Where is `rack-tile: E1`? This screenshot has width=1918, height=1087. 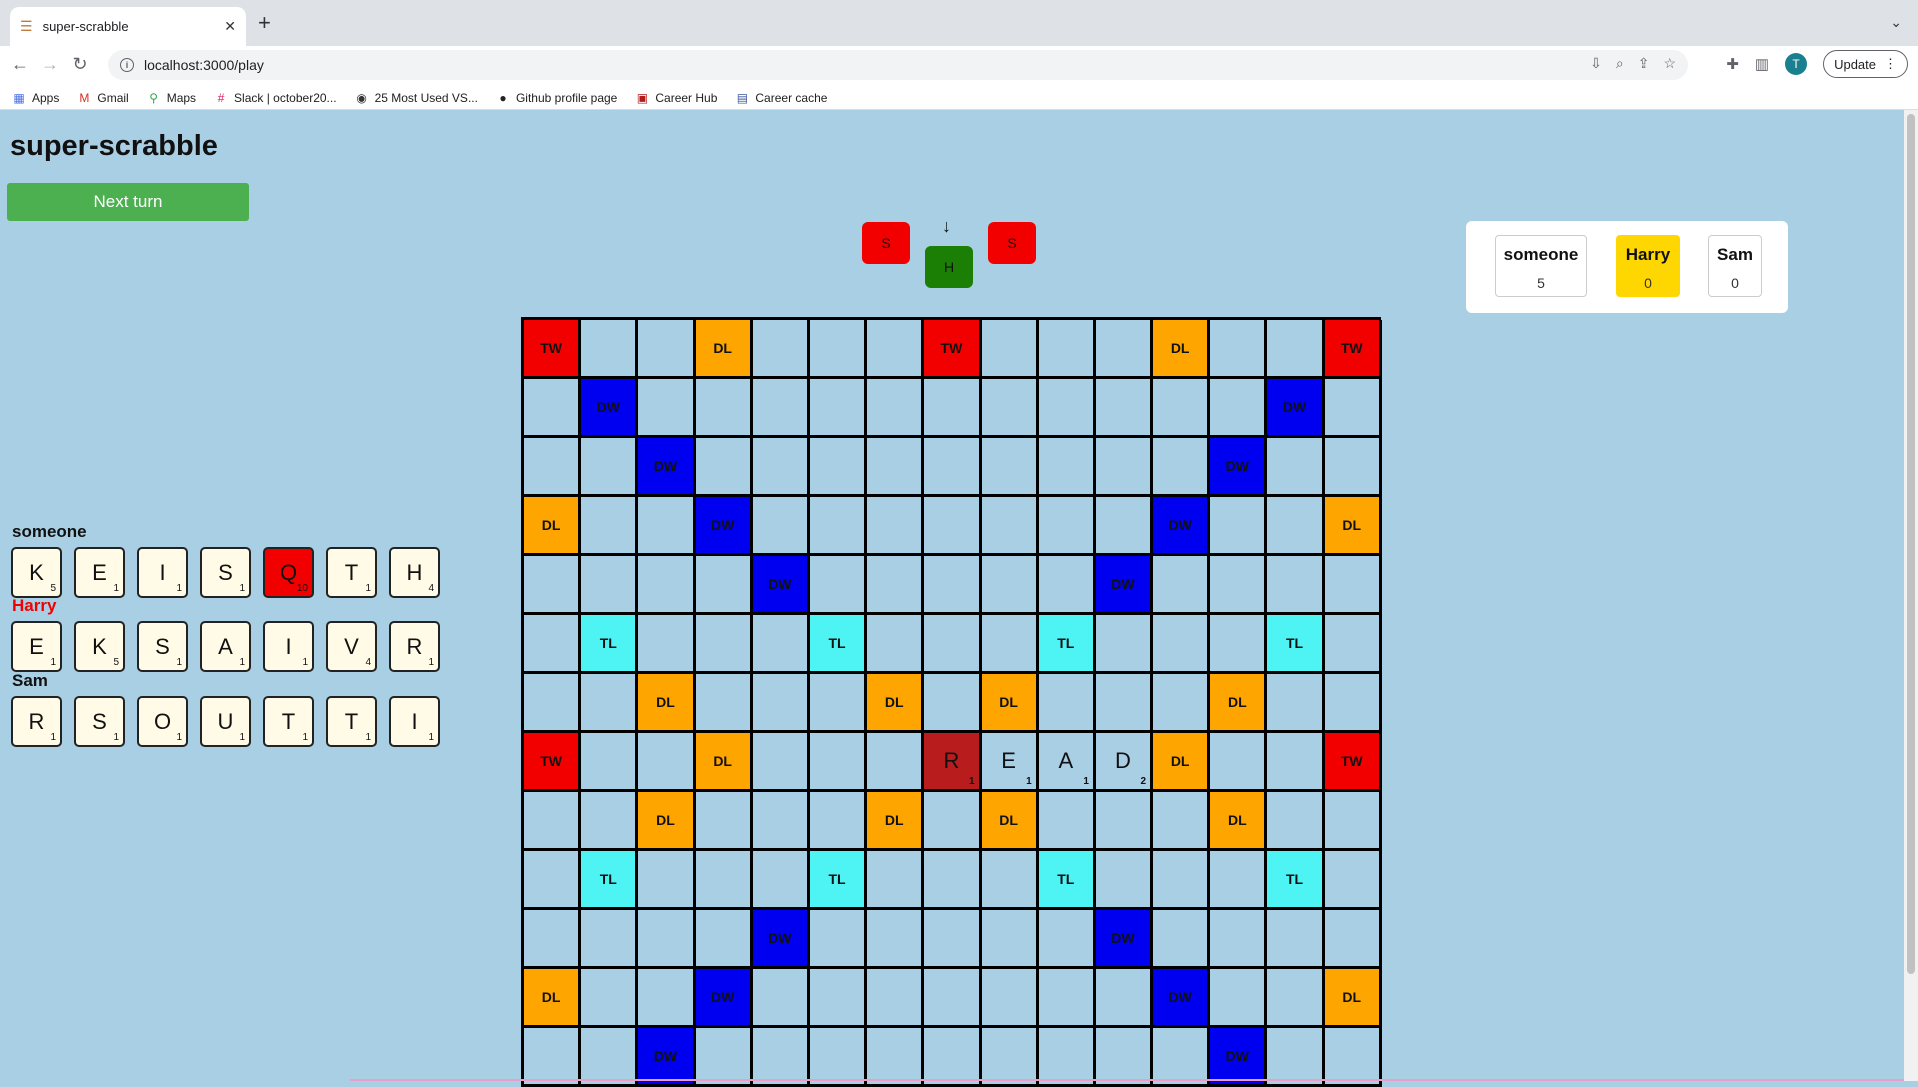 rack-tile: E1 is located at coordinates (99, 572).